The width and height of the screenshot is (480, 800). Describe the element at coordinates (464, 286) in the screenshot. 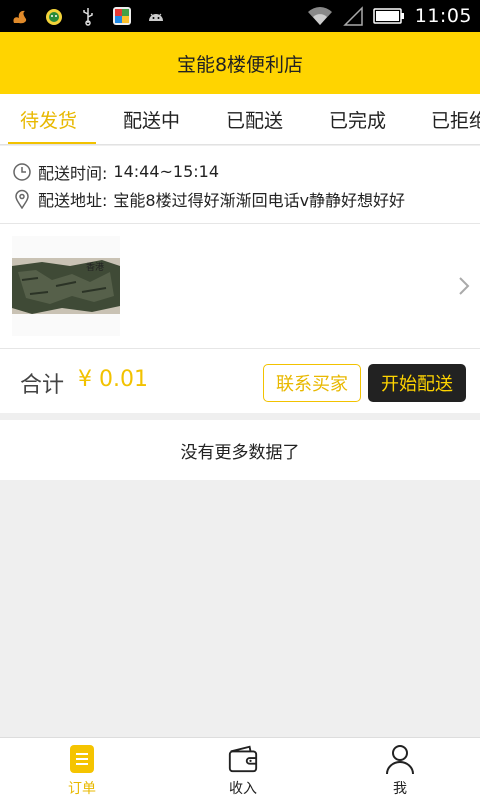

I see `chevron-right-icon` at that location.